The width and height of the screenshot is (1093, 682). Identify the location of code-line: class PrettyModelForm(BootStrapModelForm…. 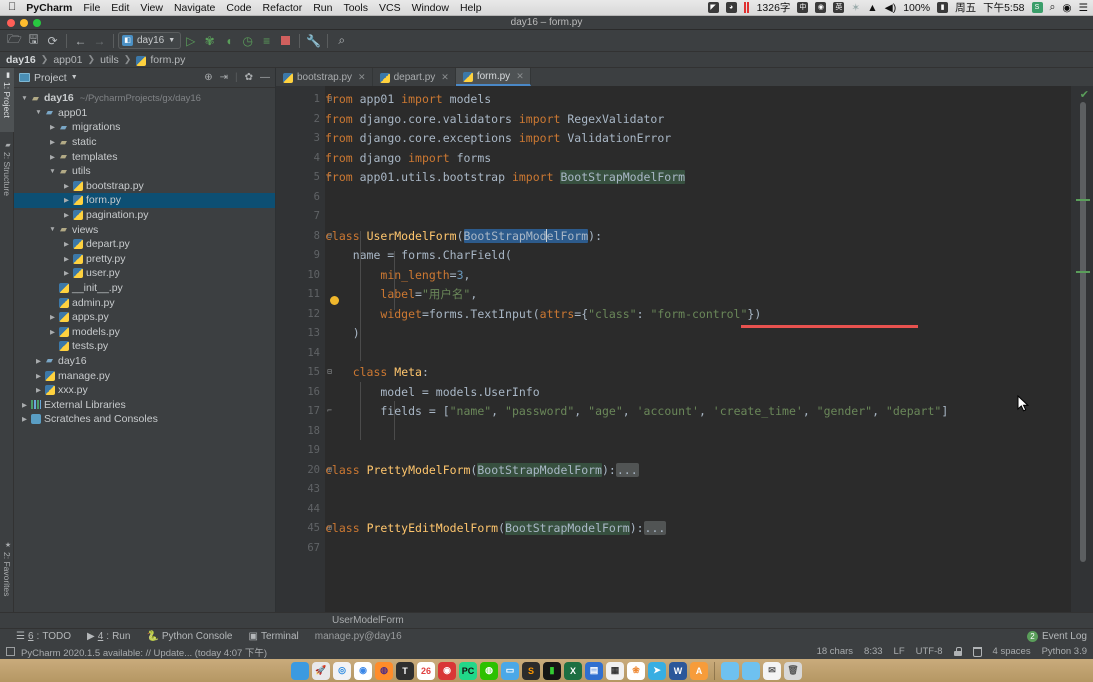
(697, 471).